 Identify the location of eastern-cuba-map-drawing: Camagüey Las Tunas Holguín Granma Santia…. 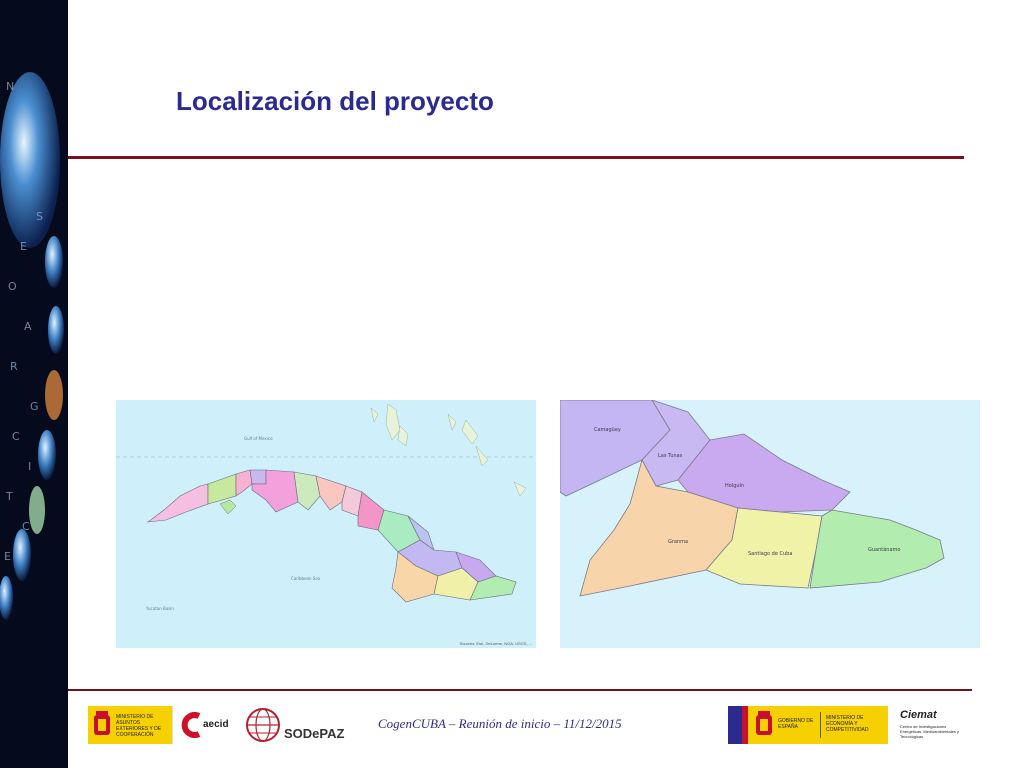
(752, 498).